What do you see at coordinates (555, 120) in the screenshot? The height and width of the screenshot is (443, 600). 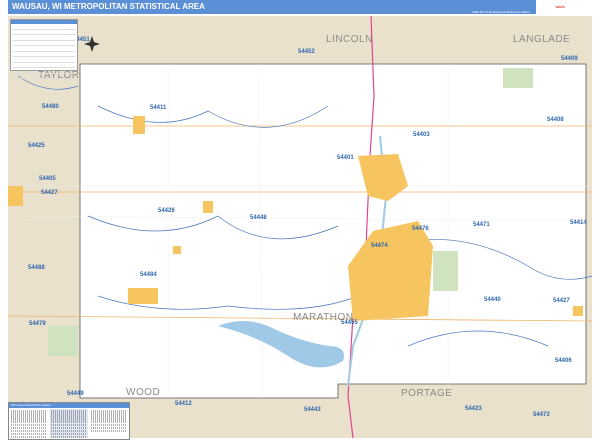 I see `zip-label: 54408` at bounding box center [555, 120].